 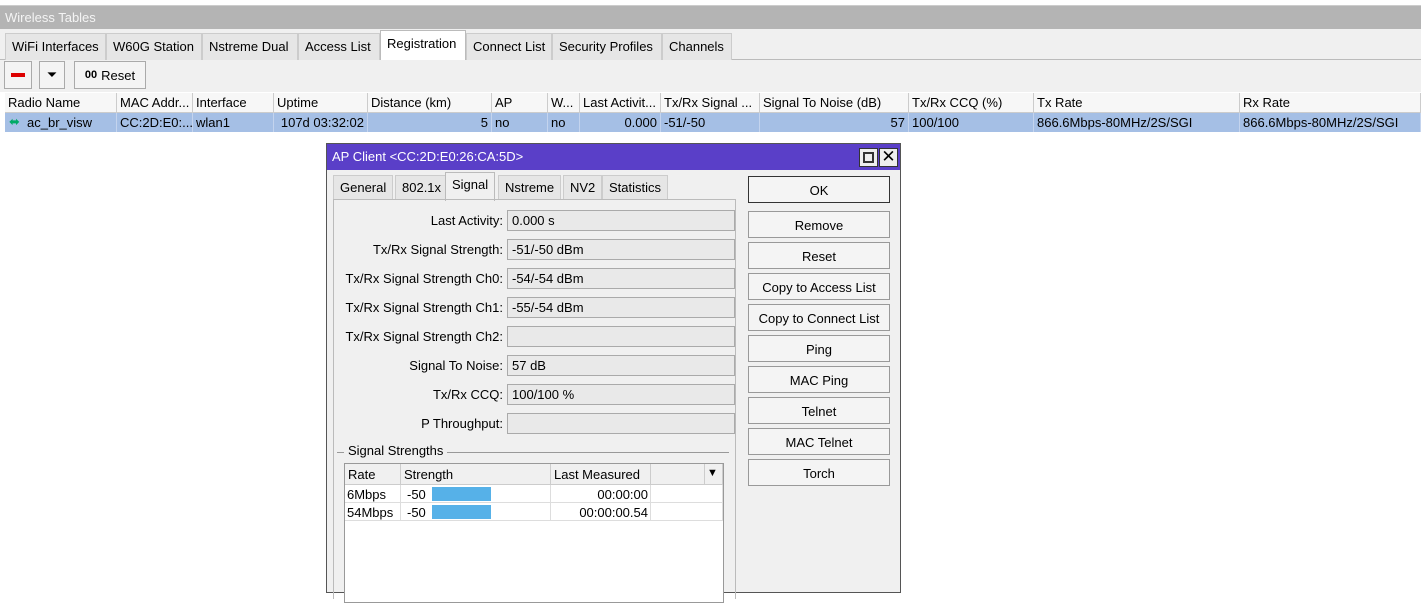 What do you see at coordinates (564, 122) in the screenshot?
I see `cell-w: no` at bounding box center [564, 122].